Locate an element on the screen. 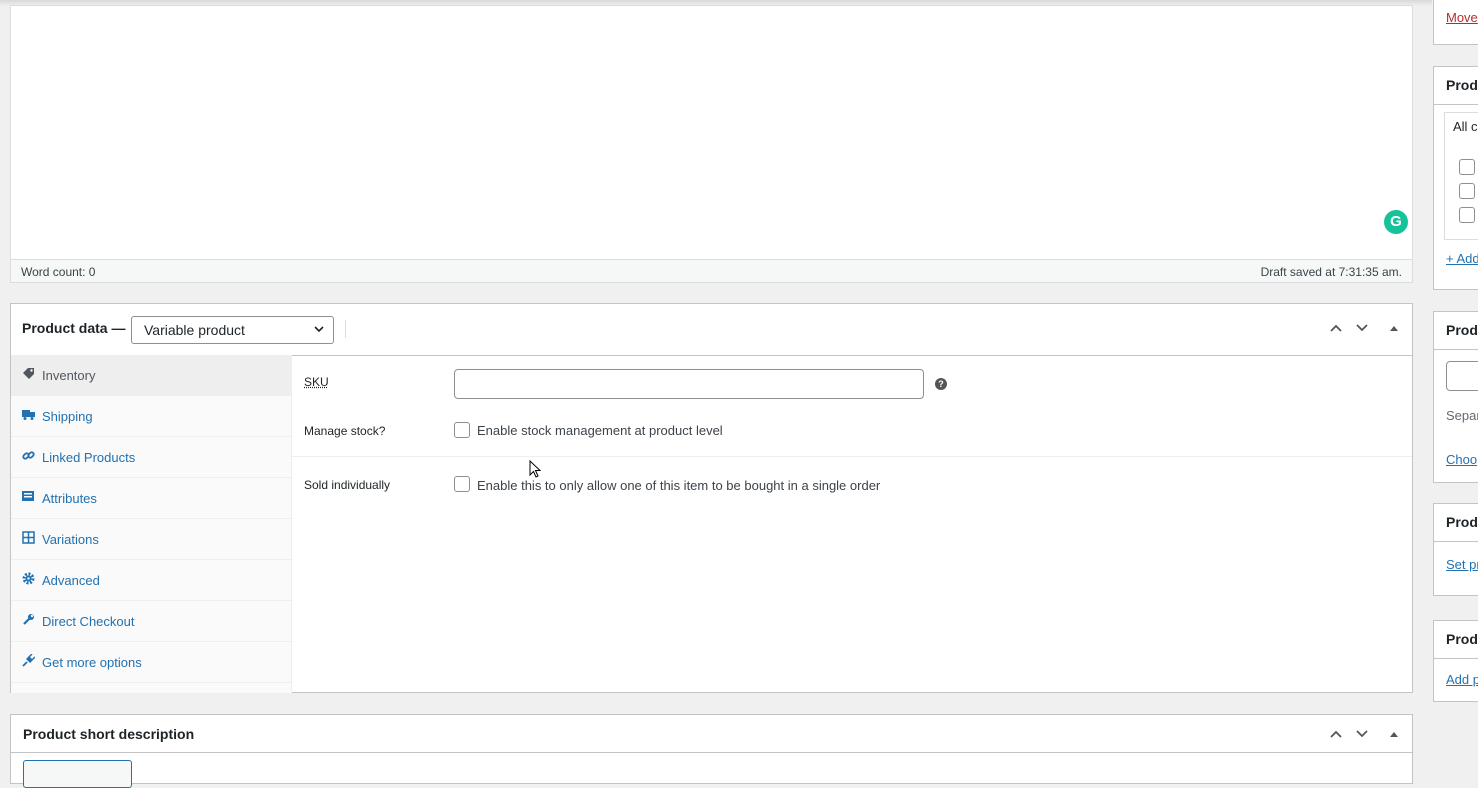 This screenshot has width=1478, height=788. panel-divider is located at coordinates (852, 456).